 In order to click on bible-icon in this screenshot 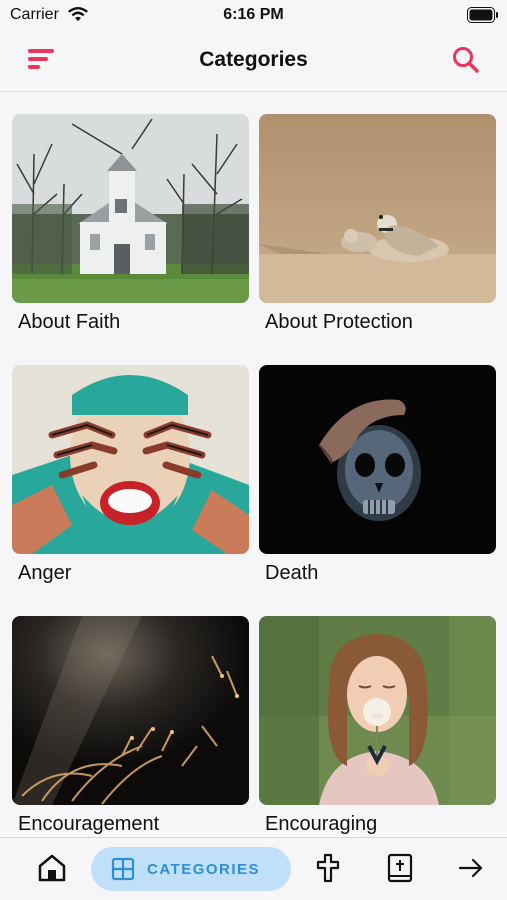, I will do `click(400, 868)`.